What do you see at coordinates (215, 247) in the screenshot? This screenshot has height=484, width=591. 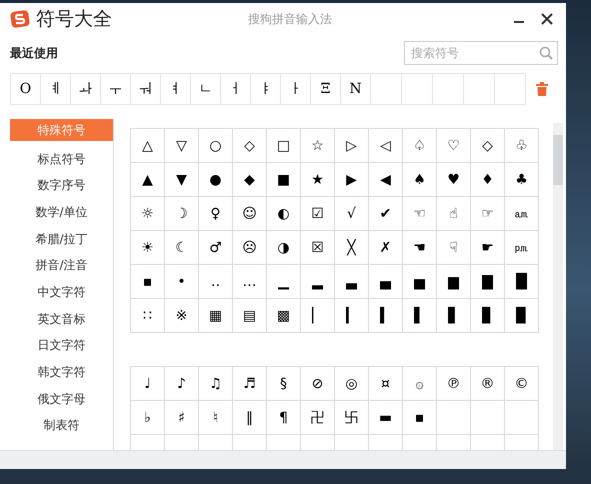 I see `symbol-key: ♂` at bounding box center [215, 247].